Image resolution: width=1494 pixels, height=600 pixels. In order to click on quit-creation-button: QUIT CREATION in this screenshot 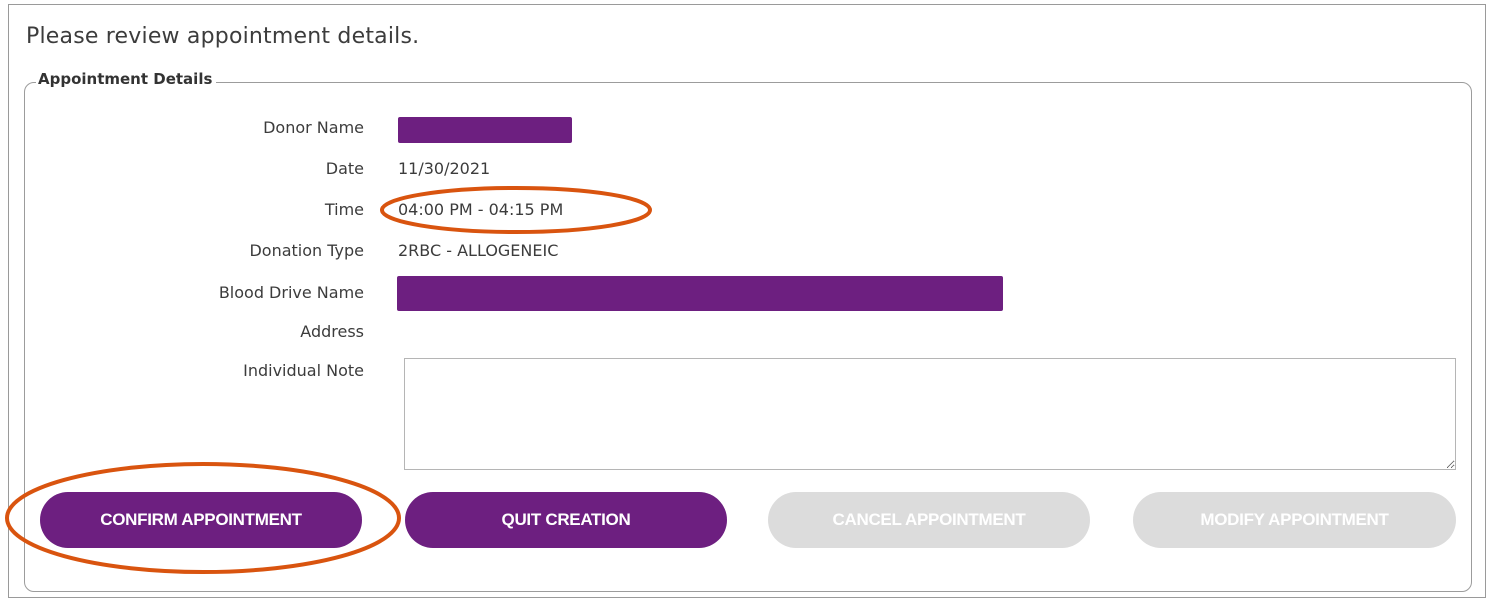, I will do `click(566, 520)`.